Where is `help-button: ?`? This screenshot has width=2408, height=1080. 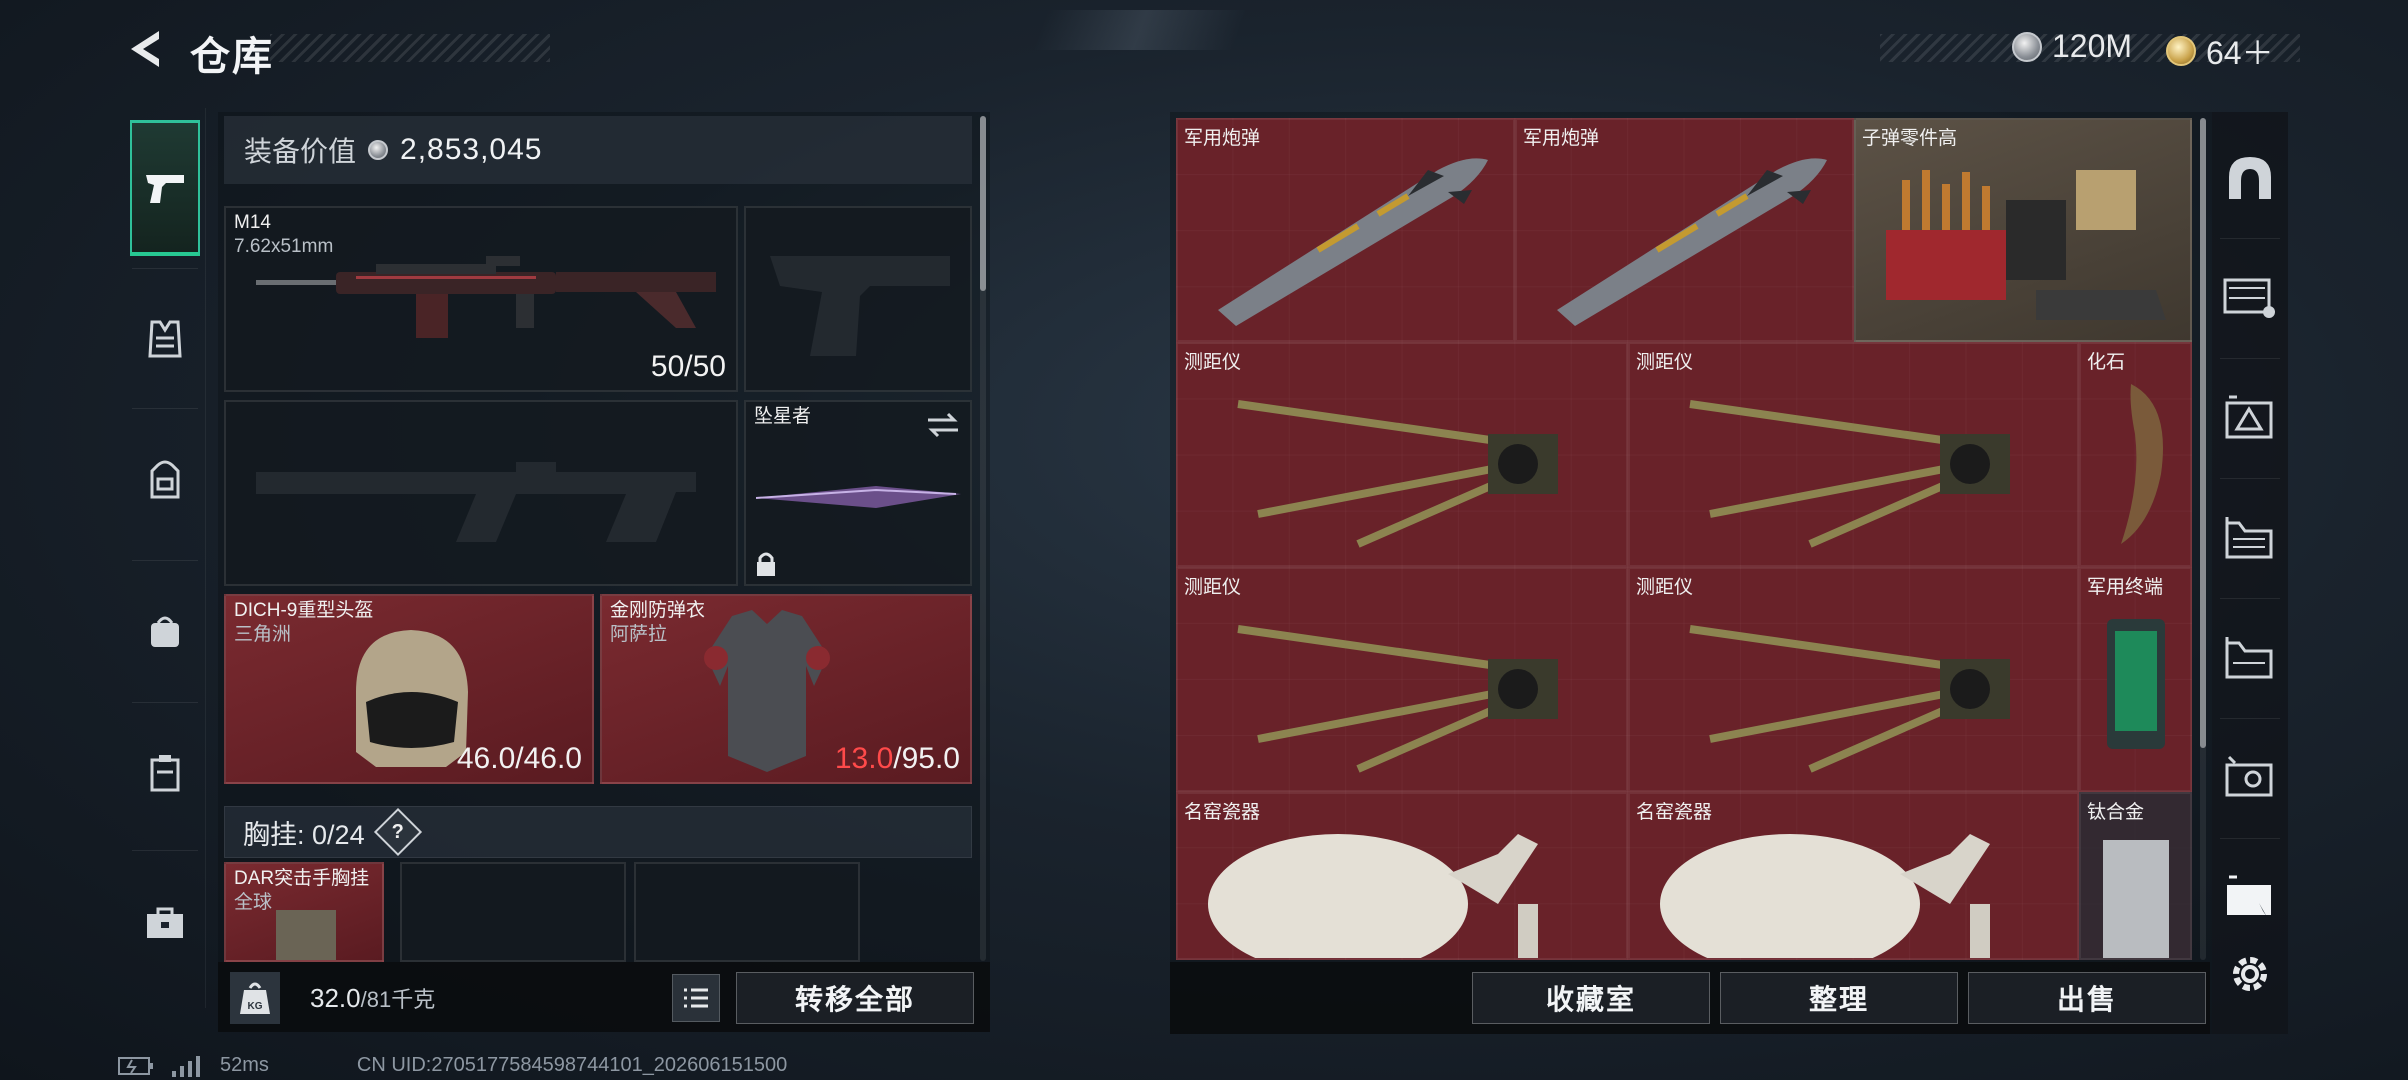
help-button: ? is located at coordinates (397, 832).